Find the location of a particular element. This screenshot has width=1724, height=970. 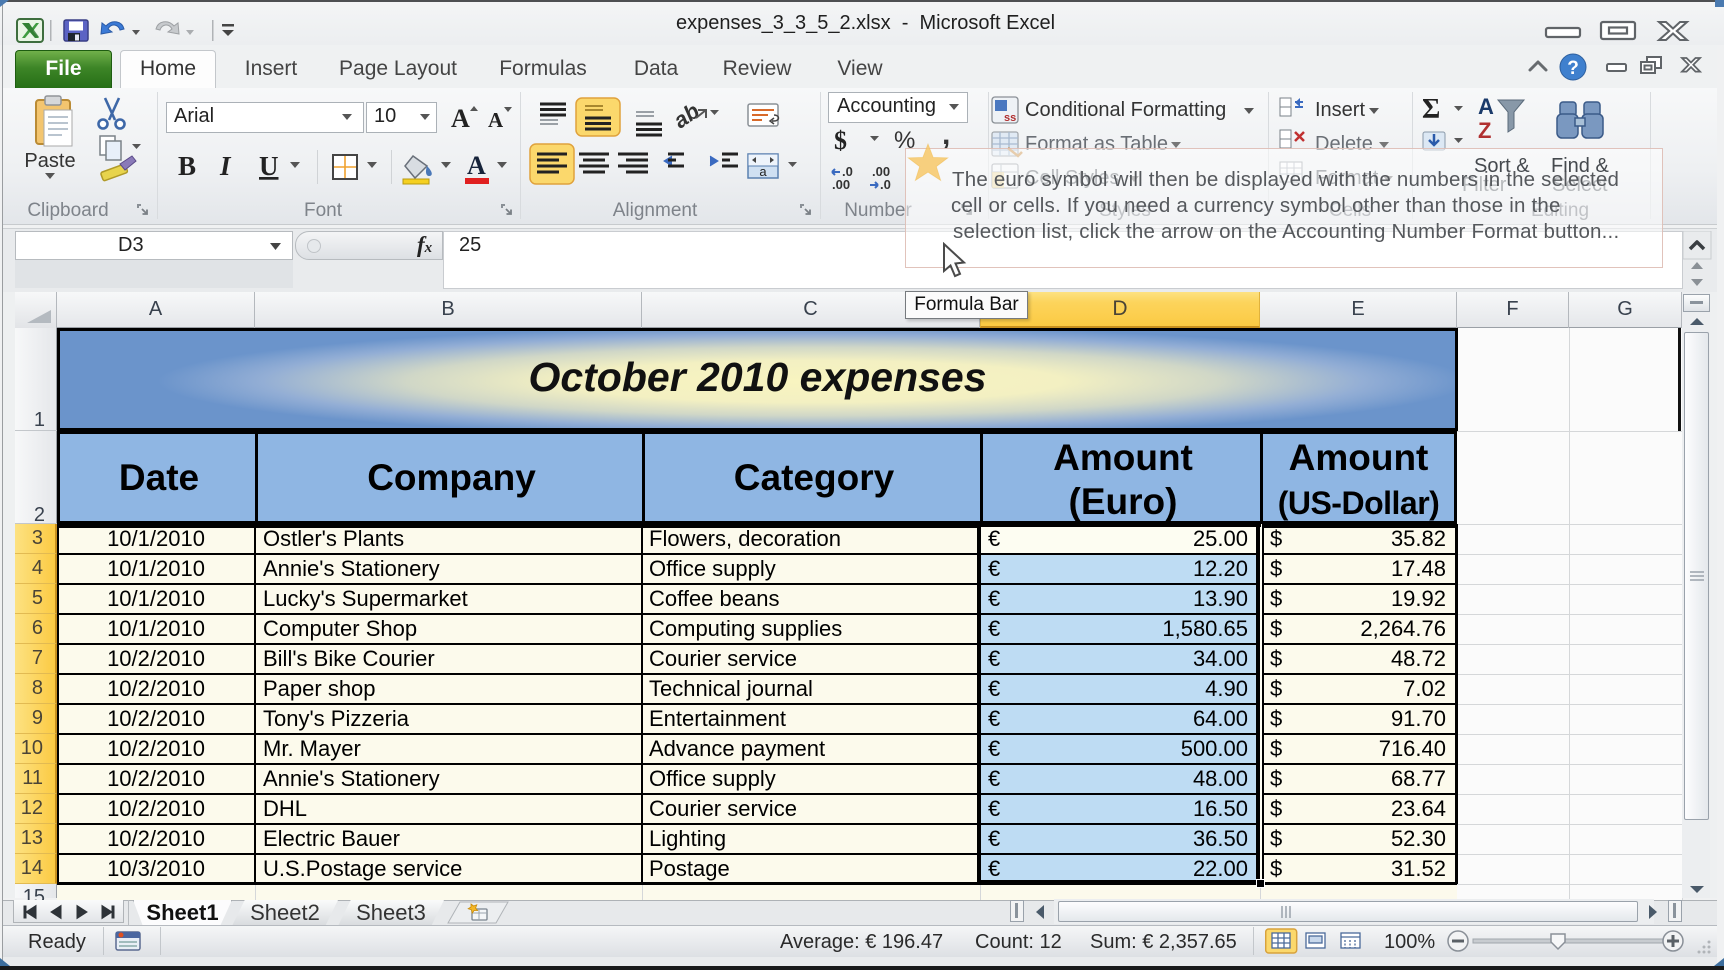

svg-text: a is located at coordinates (763, 171).